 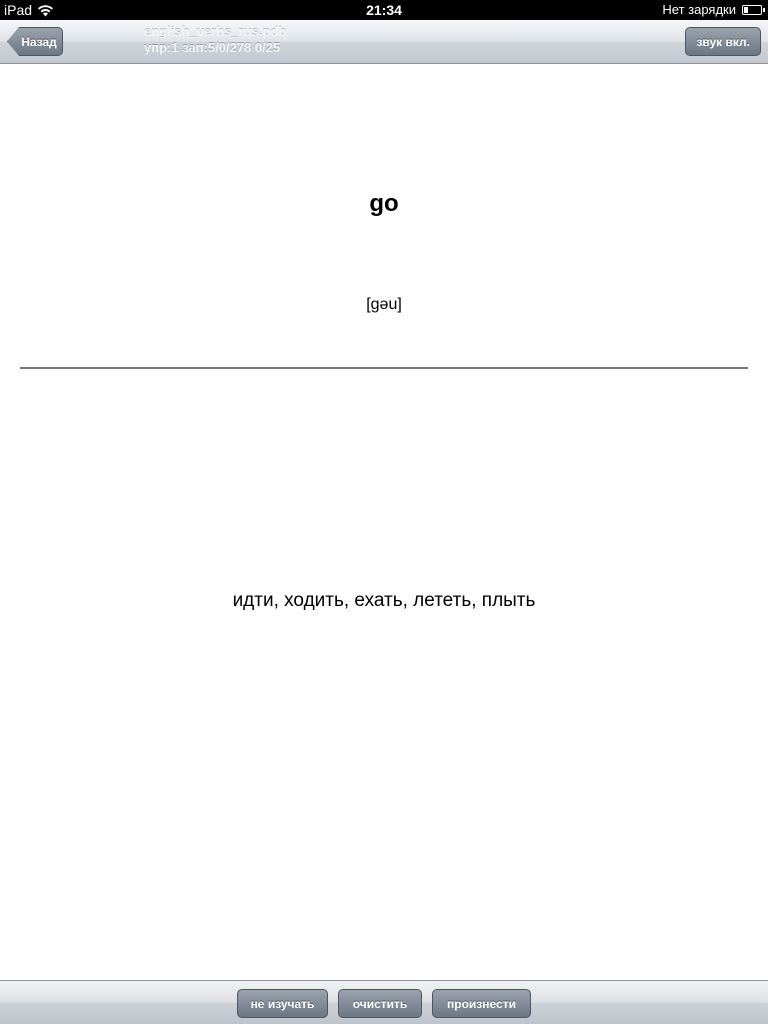 I want to click on card-divider, so click(x=384, y=368).